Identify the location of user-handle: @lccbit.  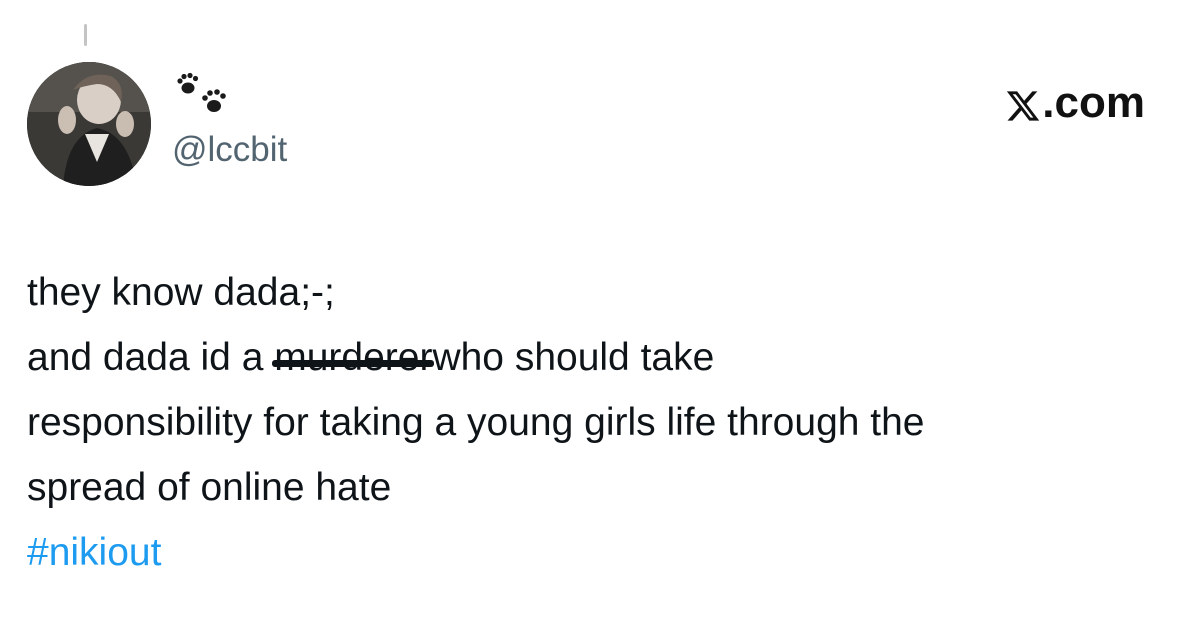
(229, 150).